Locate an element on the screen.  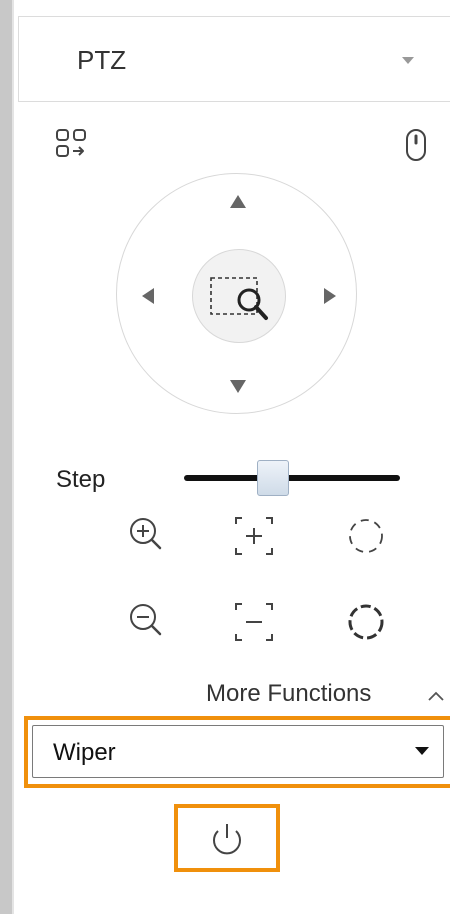
left-divider-inner is located at coordinates (13, 457).